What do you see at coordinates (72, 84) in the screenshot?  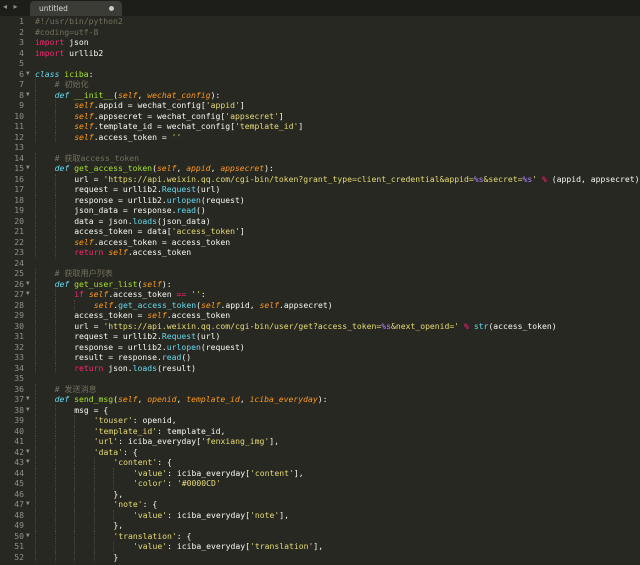 I see `code-text: # 初始化` at bounding box center [72, 84].